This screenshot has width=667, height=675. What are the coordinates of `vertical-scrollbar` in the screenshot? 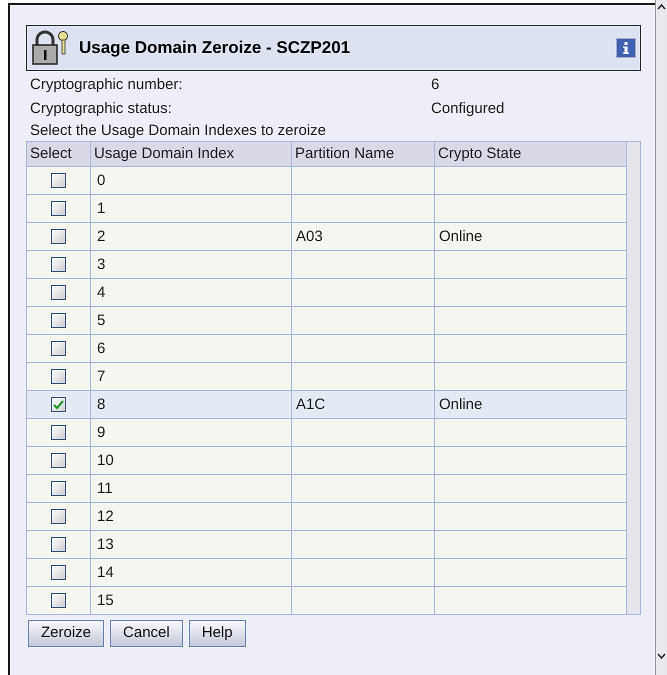 It's located at (661, 337).